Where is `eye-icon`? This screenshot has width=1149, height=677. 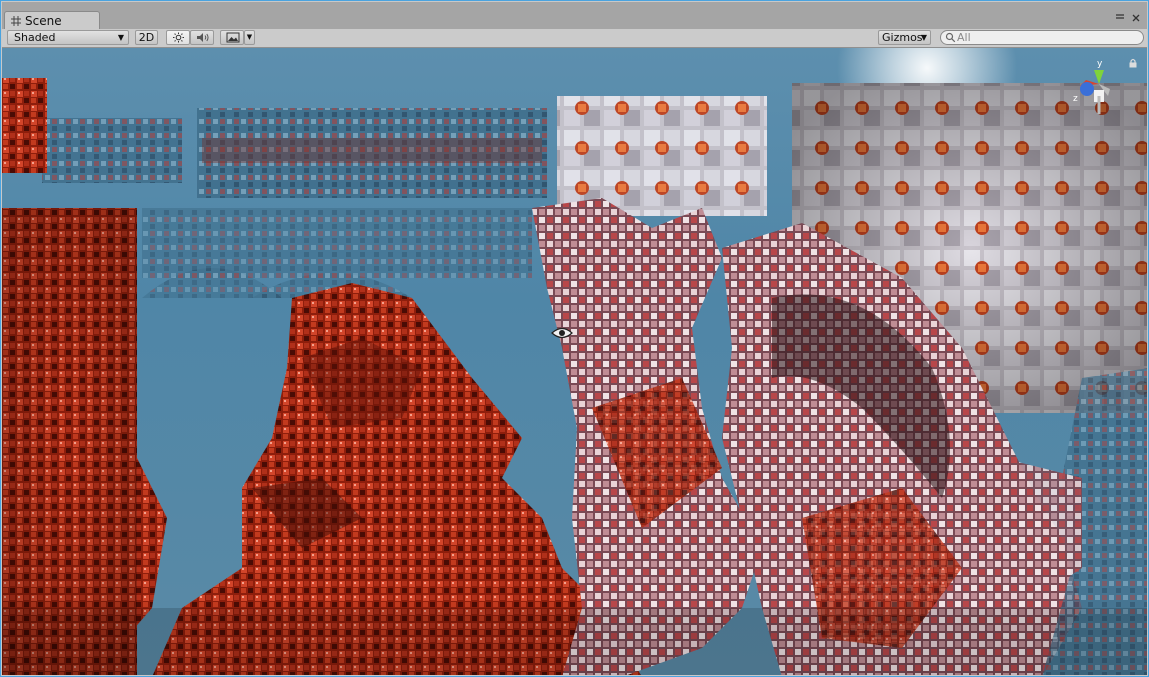 eye-icon is located at coordinates (562, 333).